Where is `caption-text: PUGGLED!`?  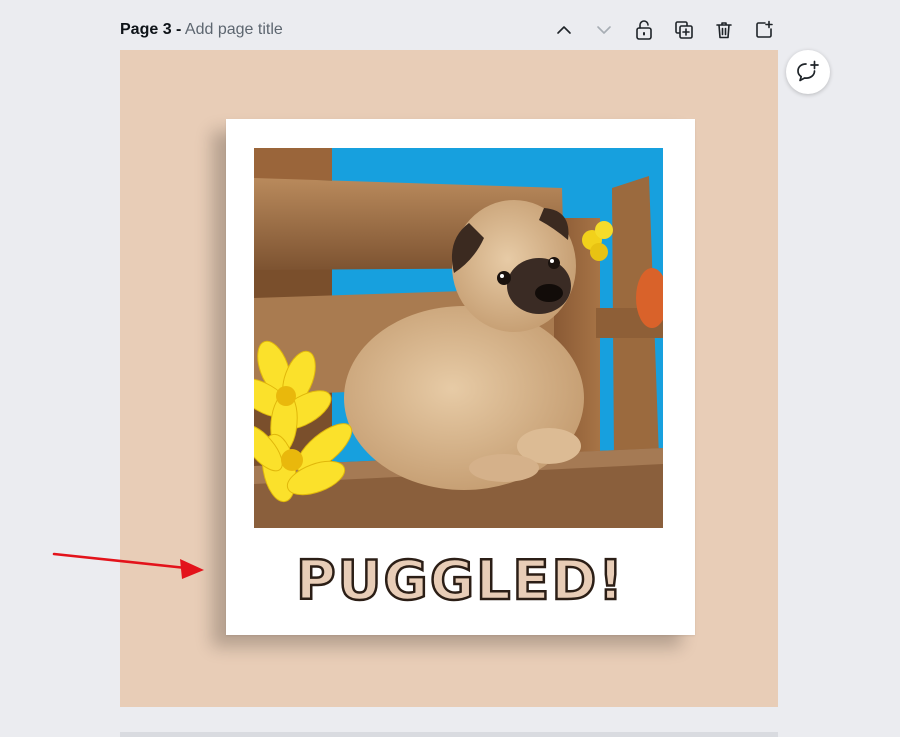 caption-text: PUGGLED! is located at coordinates (460, 581).